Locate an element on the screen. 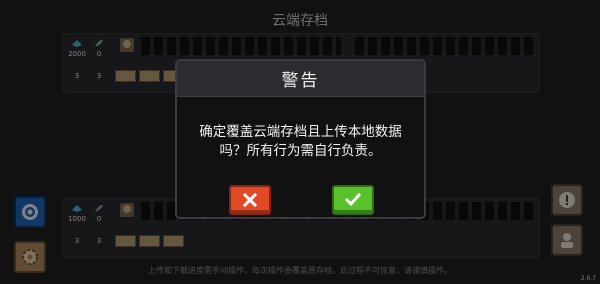 The image size is (600, 284). close-icon is located at coordinates (250, 200).